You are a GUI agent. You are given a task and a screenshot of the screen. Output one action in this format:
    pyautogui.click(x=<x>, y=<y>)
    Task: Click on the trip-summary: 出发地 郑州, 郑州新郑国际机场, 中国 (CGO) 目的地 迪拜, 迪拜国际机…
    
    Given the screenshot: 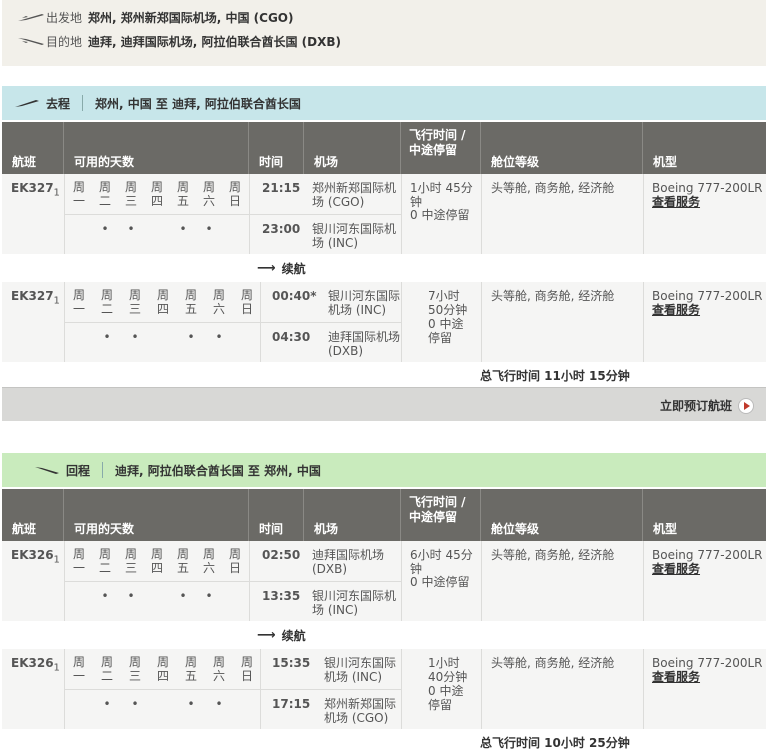 What is the action you would take?
    pyautogui.click(x=384, y=33)
    